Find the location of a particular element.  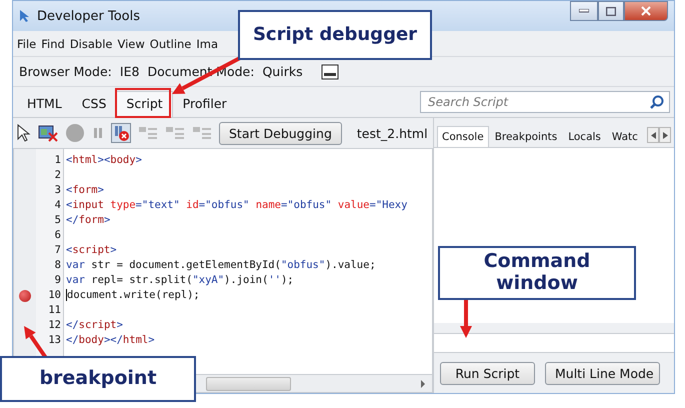

menu-item: View is located at coordinates (131, 43).